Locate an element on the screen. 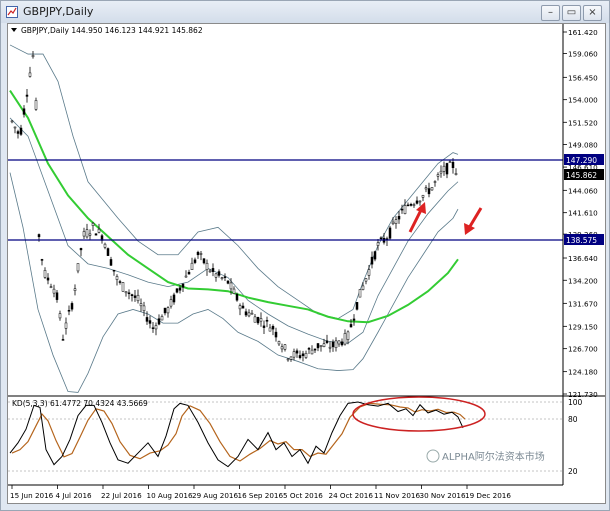 The image size is (610, 511). level-80-label: 80 is located at coordinates (573, 419).